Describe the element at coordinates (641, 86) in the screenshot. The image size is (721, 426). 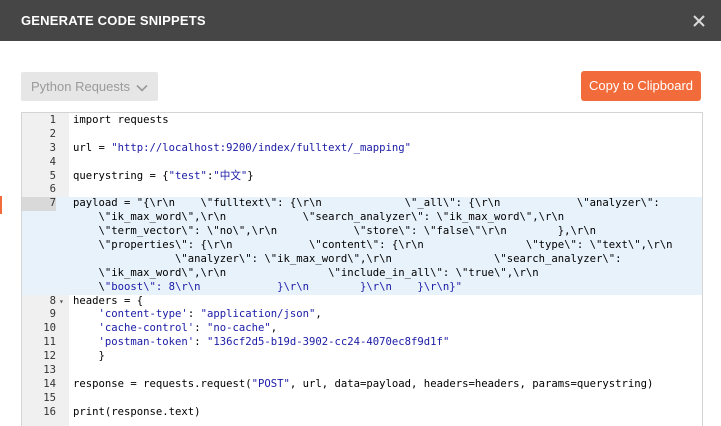
I see `copy-to-clipboard-button: Copy to Clipboard` at that location.